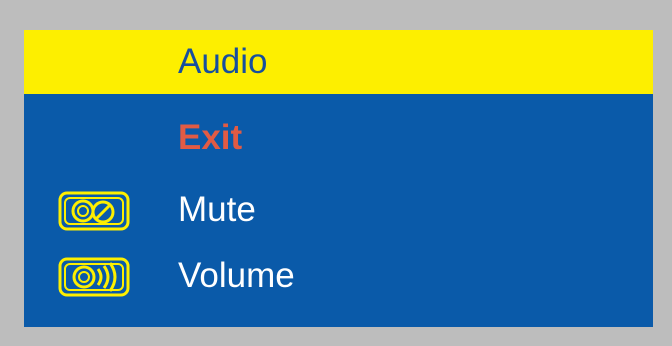 The image size is (672, 346). What do you see at coordinates (223, 61) in the screenshot?
I see `menu-title: Audio` at bounding box center [223, 61].